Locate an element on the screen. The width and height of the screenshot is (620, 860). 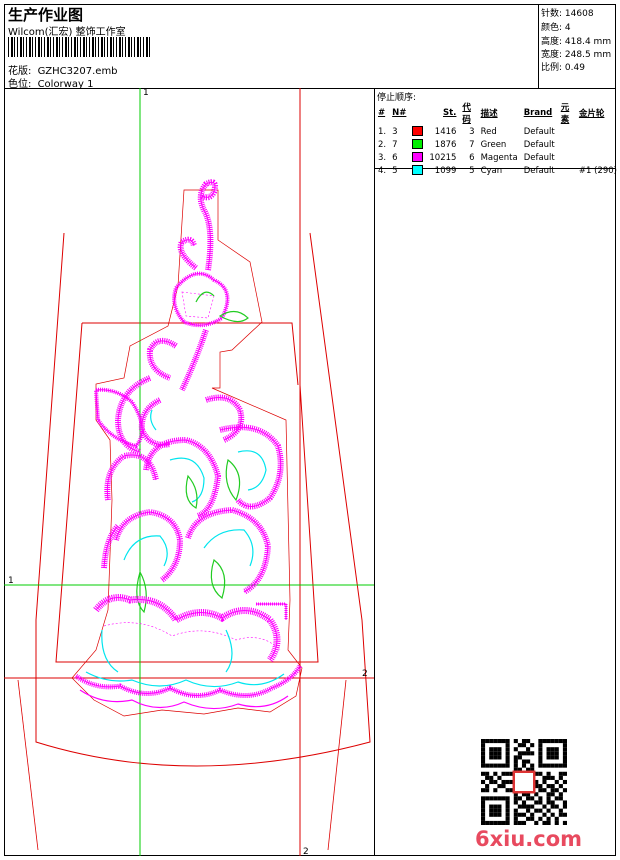
axis-label-top: 1 is located at coordinates (146, 93).